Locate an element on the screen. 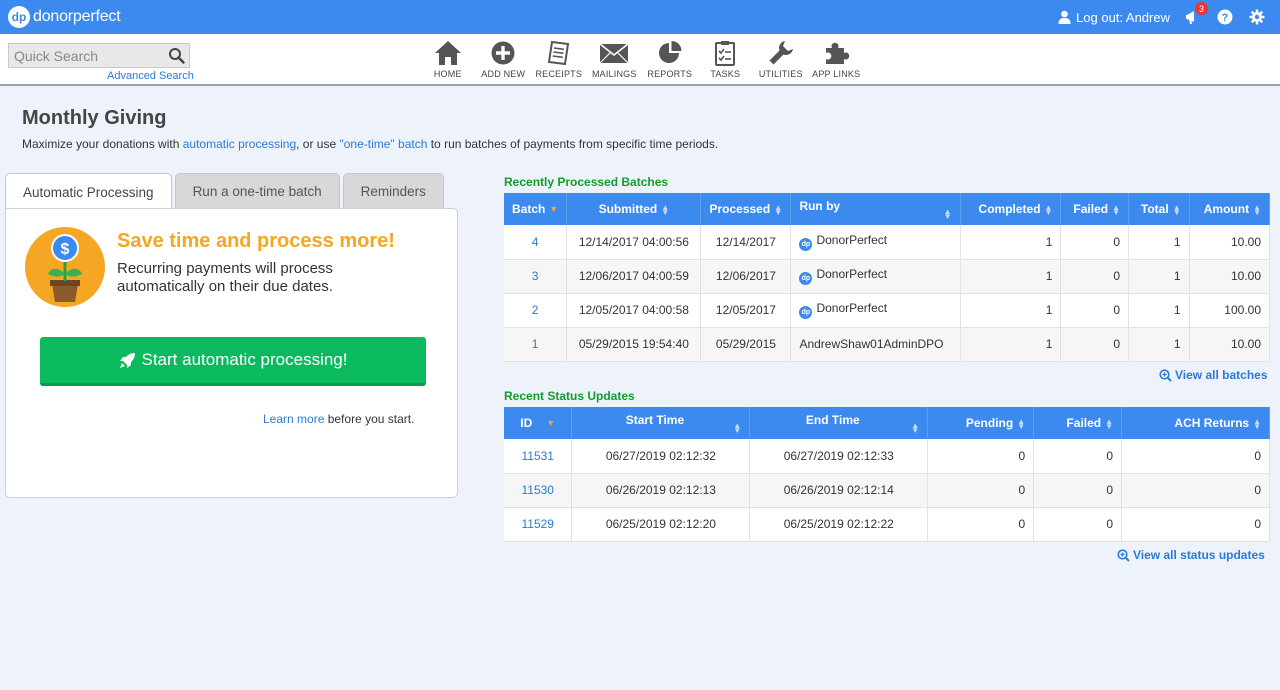 This screenshot has height=690, width=1280. learn-more-link: Learn more is located at coordinates (293, 419).